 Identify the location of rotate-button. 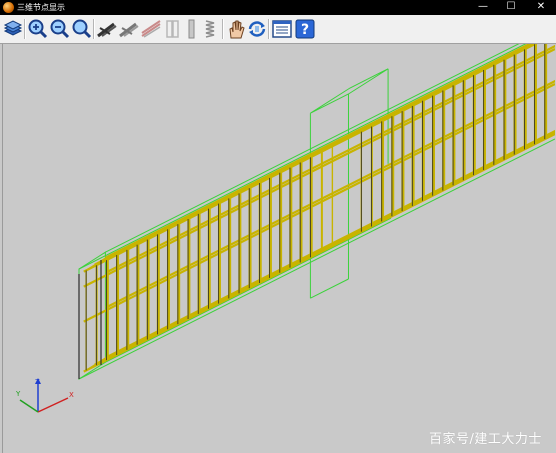
(257, 29).